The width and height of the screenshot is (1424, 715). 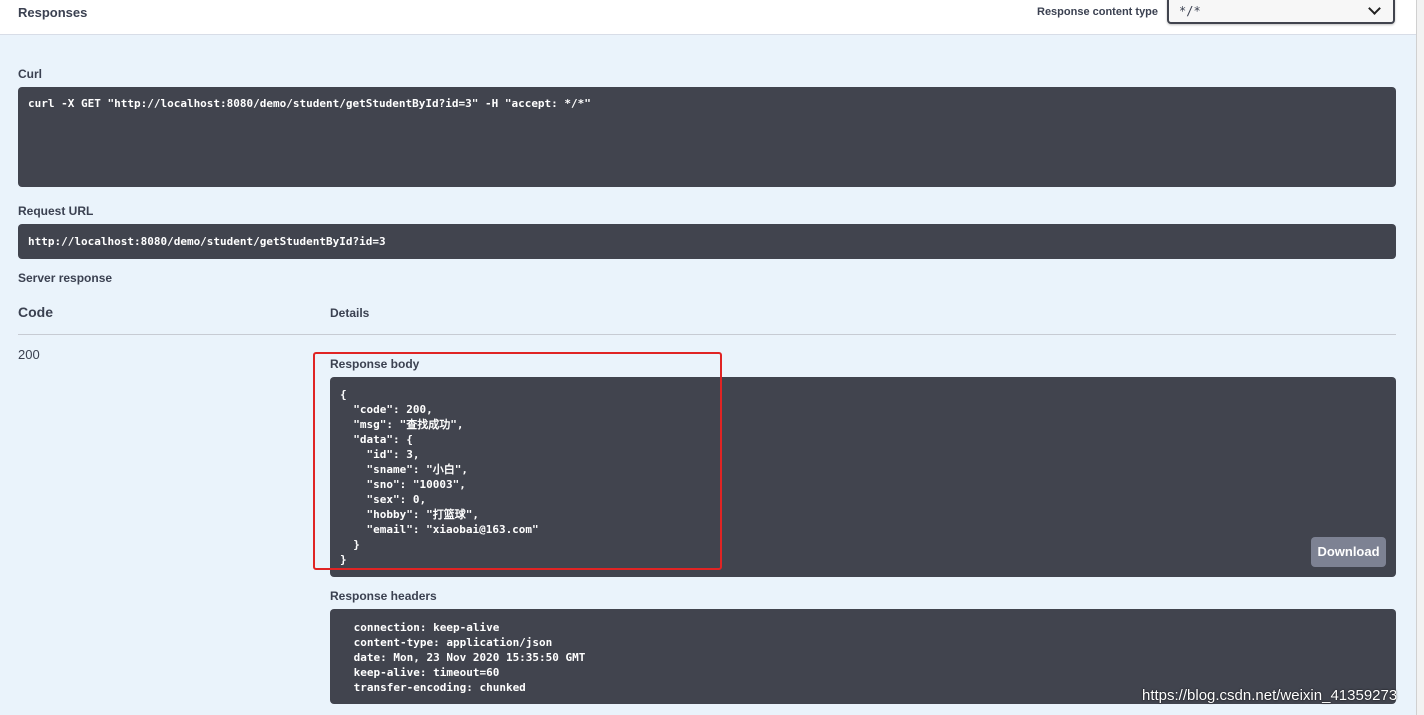 What do you see at coordinates (439, 477) in the screenshot?
I see `response-body-json: { "code": 200, "msg": "查找成功", "data"` at bounding box center [439, 477].